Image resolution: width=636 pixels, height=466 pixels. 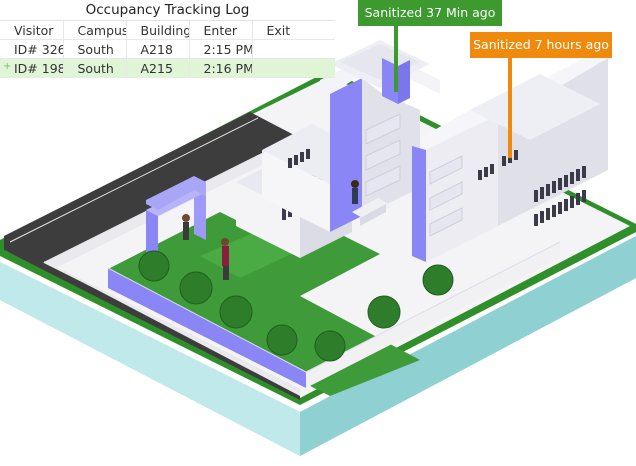 What do you see at coordinates (221, 68) in the screenshot?
I see `cell-enter: 2:16 PM` at bounding box center [221, 68].